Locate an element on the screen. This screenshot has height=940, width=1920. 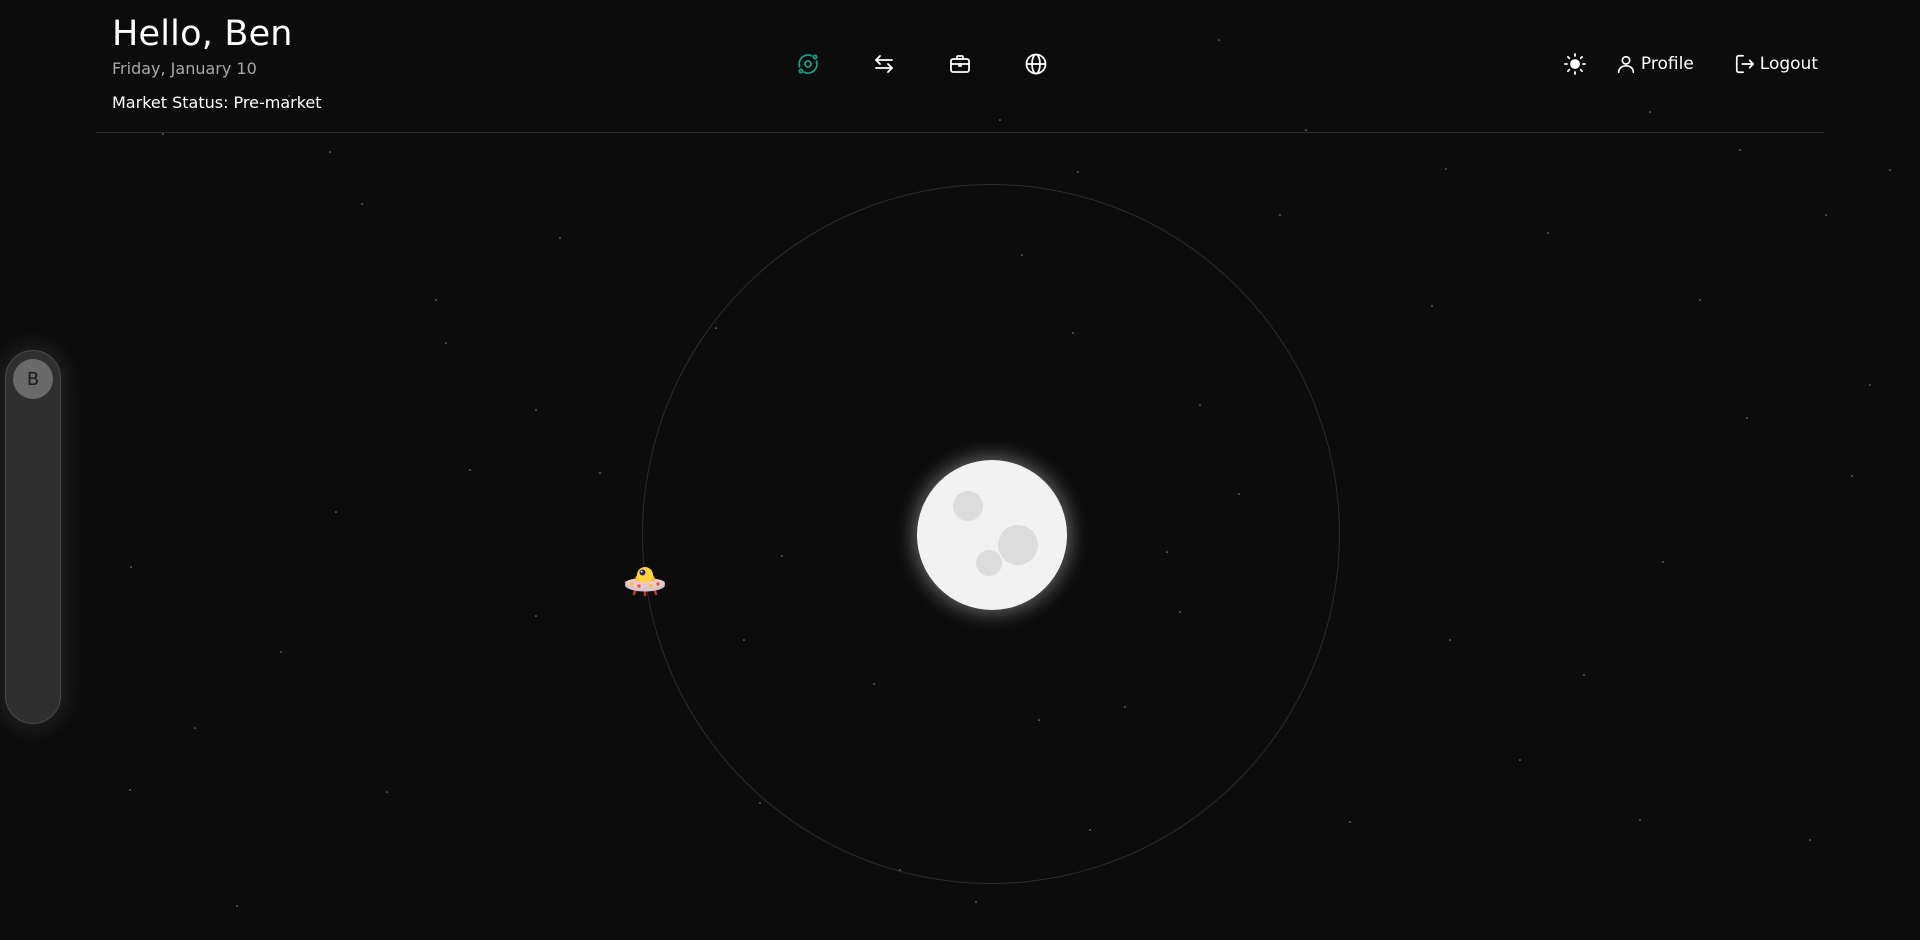
left-sidebar-rail: B is located at coordinates (33, 537).